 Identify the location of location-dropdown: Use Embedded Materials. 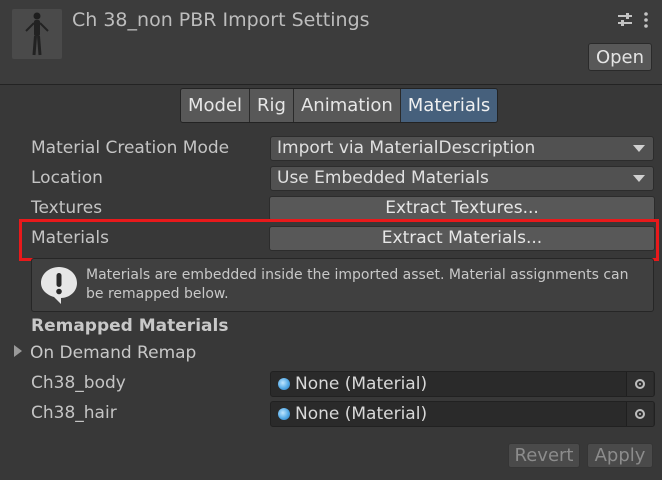
(462, 178).